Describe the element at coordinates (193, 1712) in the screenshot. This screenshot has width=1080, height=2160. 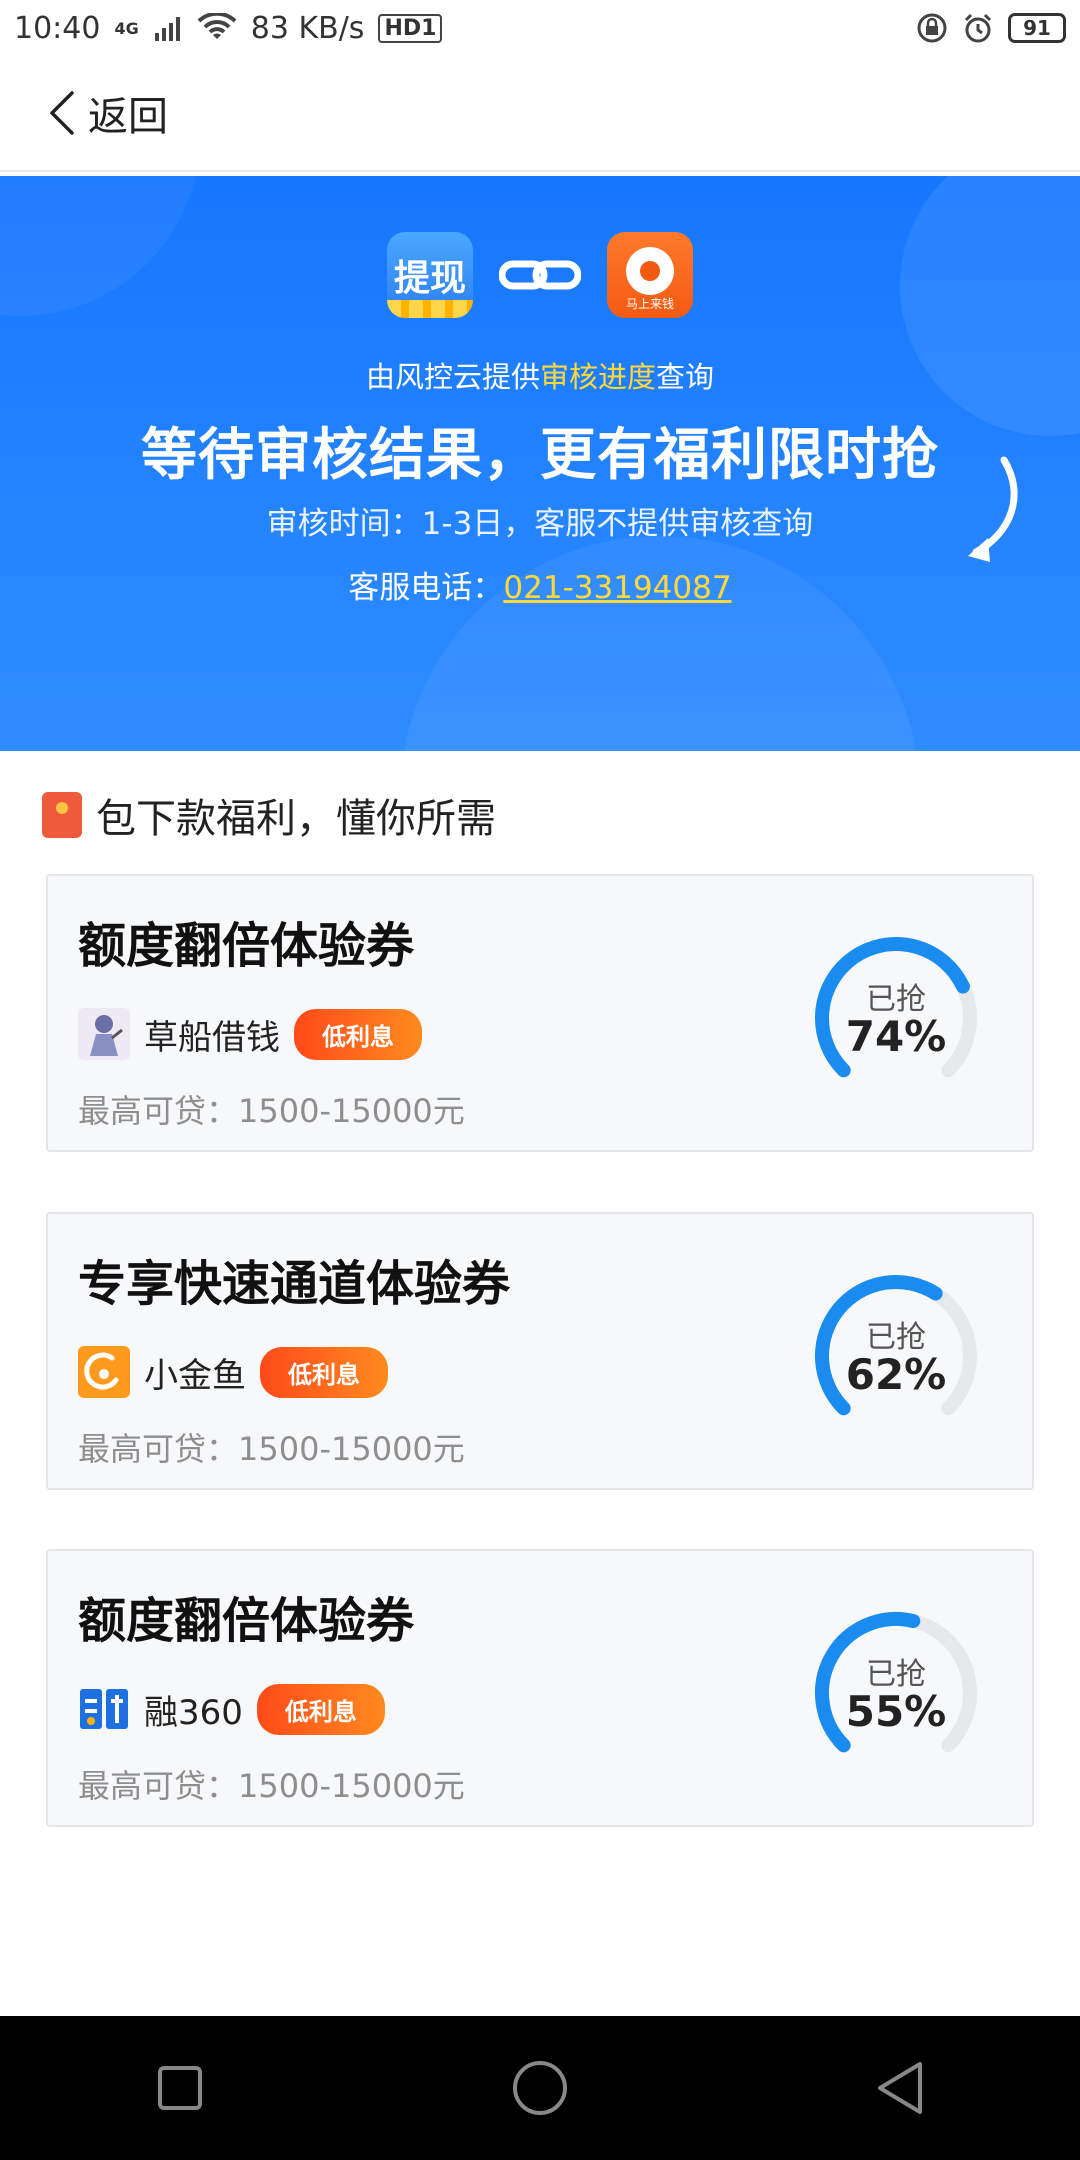
I see `vendor-name: 融360` at that location.